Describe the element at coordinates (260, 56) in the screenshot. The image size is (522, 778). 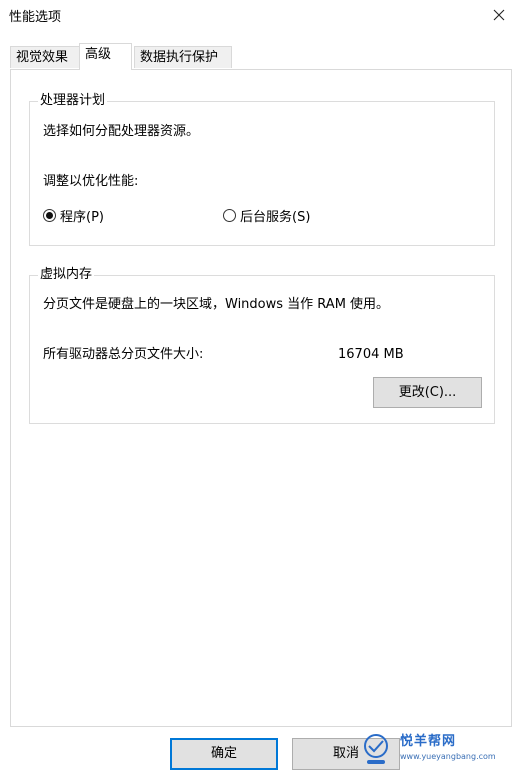
I see `tab-bar: 视觉效果 高级 数据执行保护` at that location.